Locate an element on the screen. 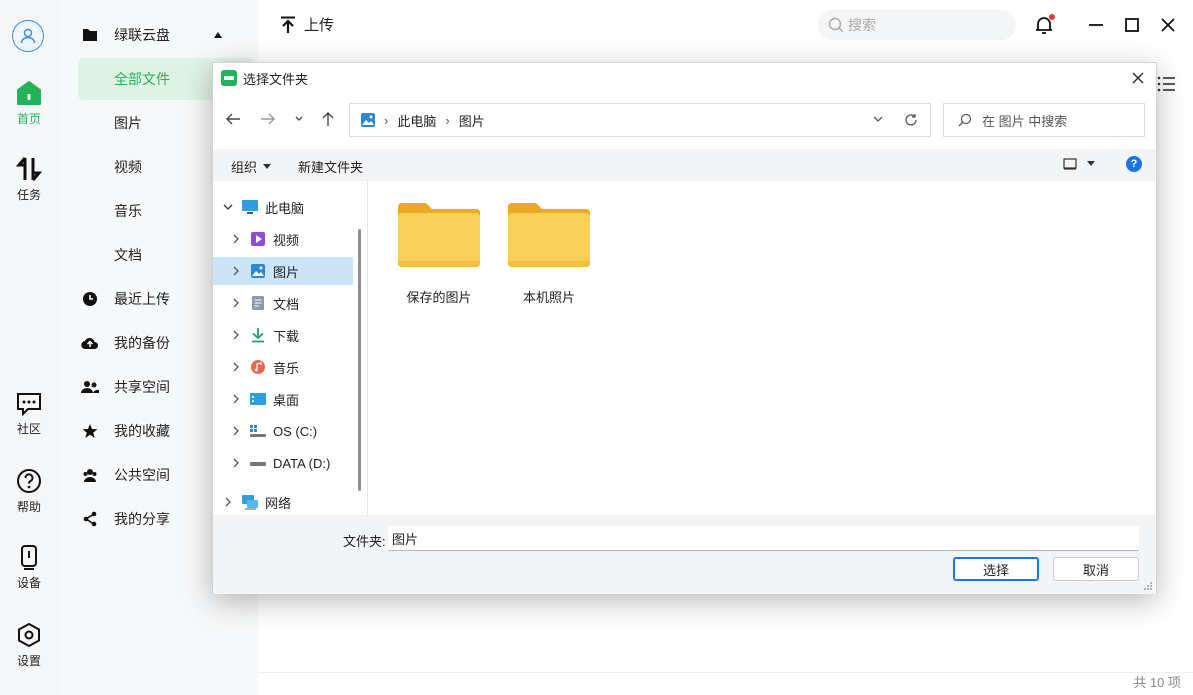  folder-saved-pictures: 保存的图片 is located at coordinates (439, 253).